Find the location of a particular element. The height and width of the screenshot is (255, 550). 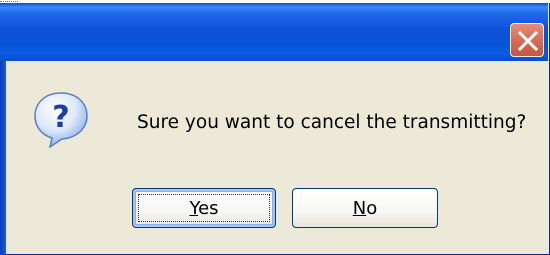

yes-button: Yes is located at coordinates (204, 208).